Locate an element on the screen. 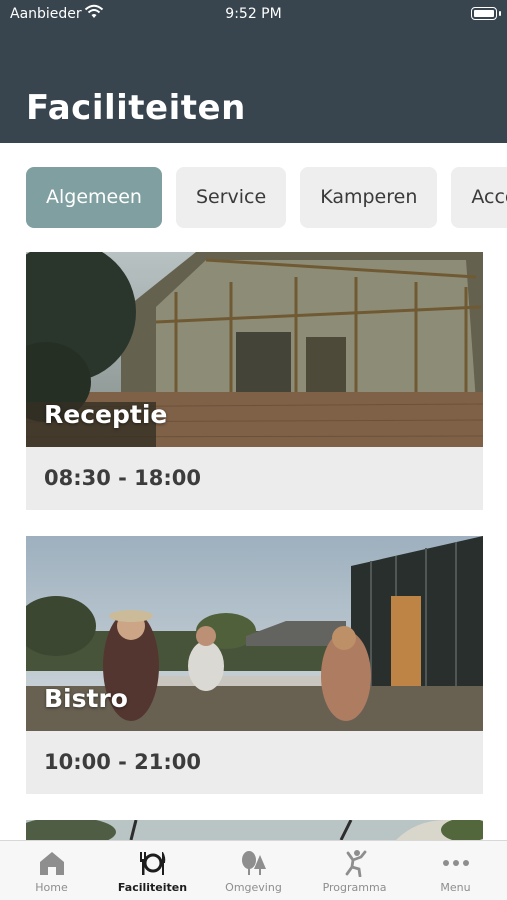  tab-label: Home is located at coordinates (51, 887).